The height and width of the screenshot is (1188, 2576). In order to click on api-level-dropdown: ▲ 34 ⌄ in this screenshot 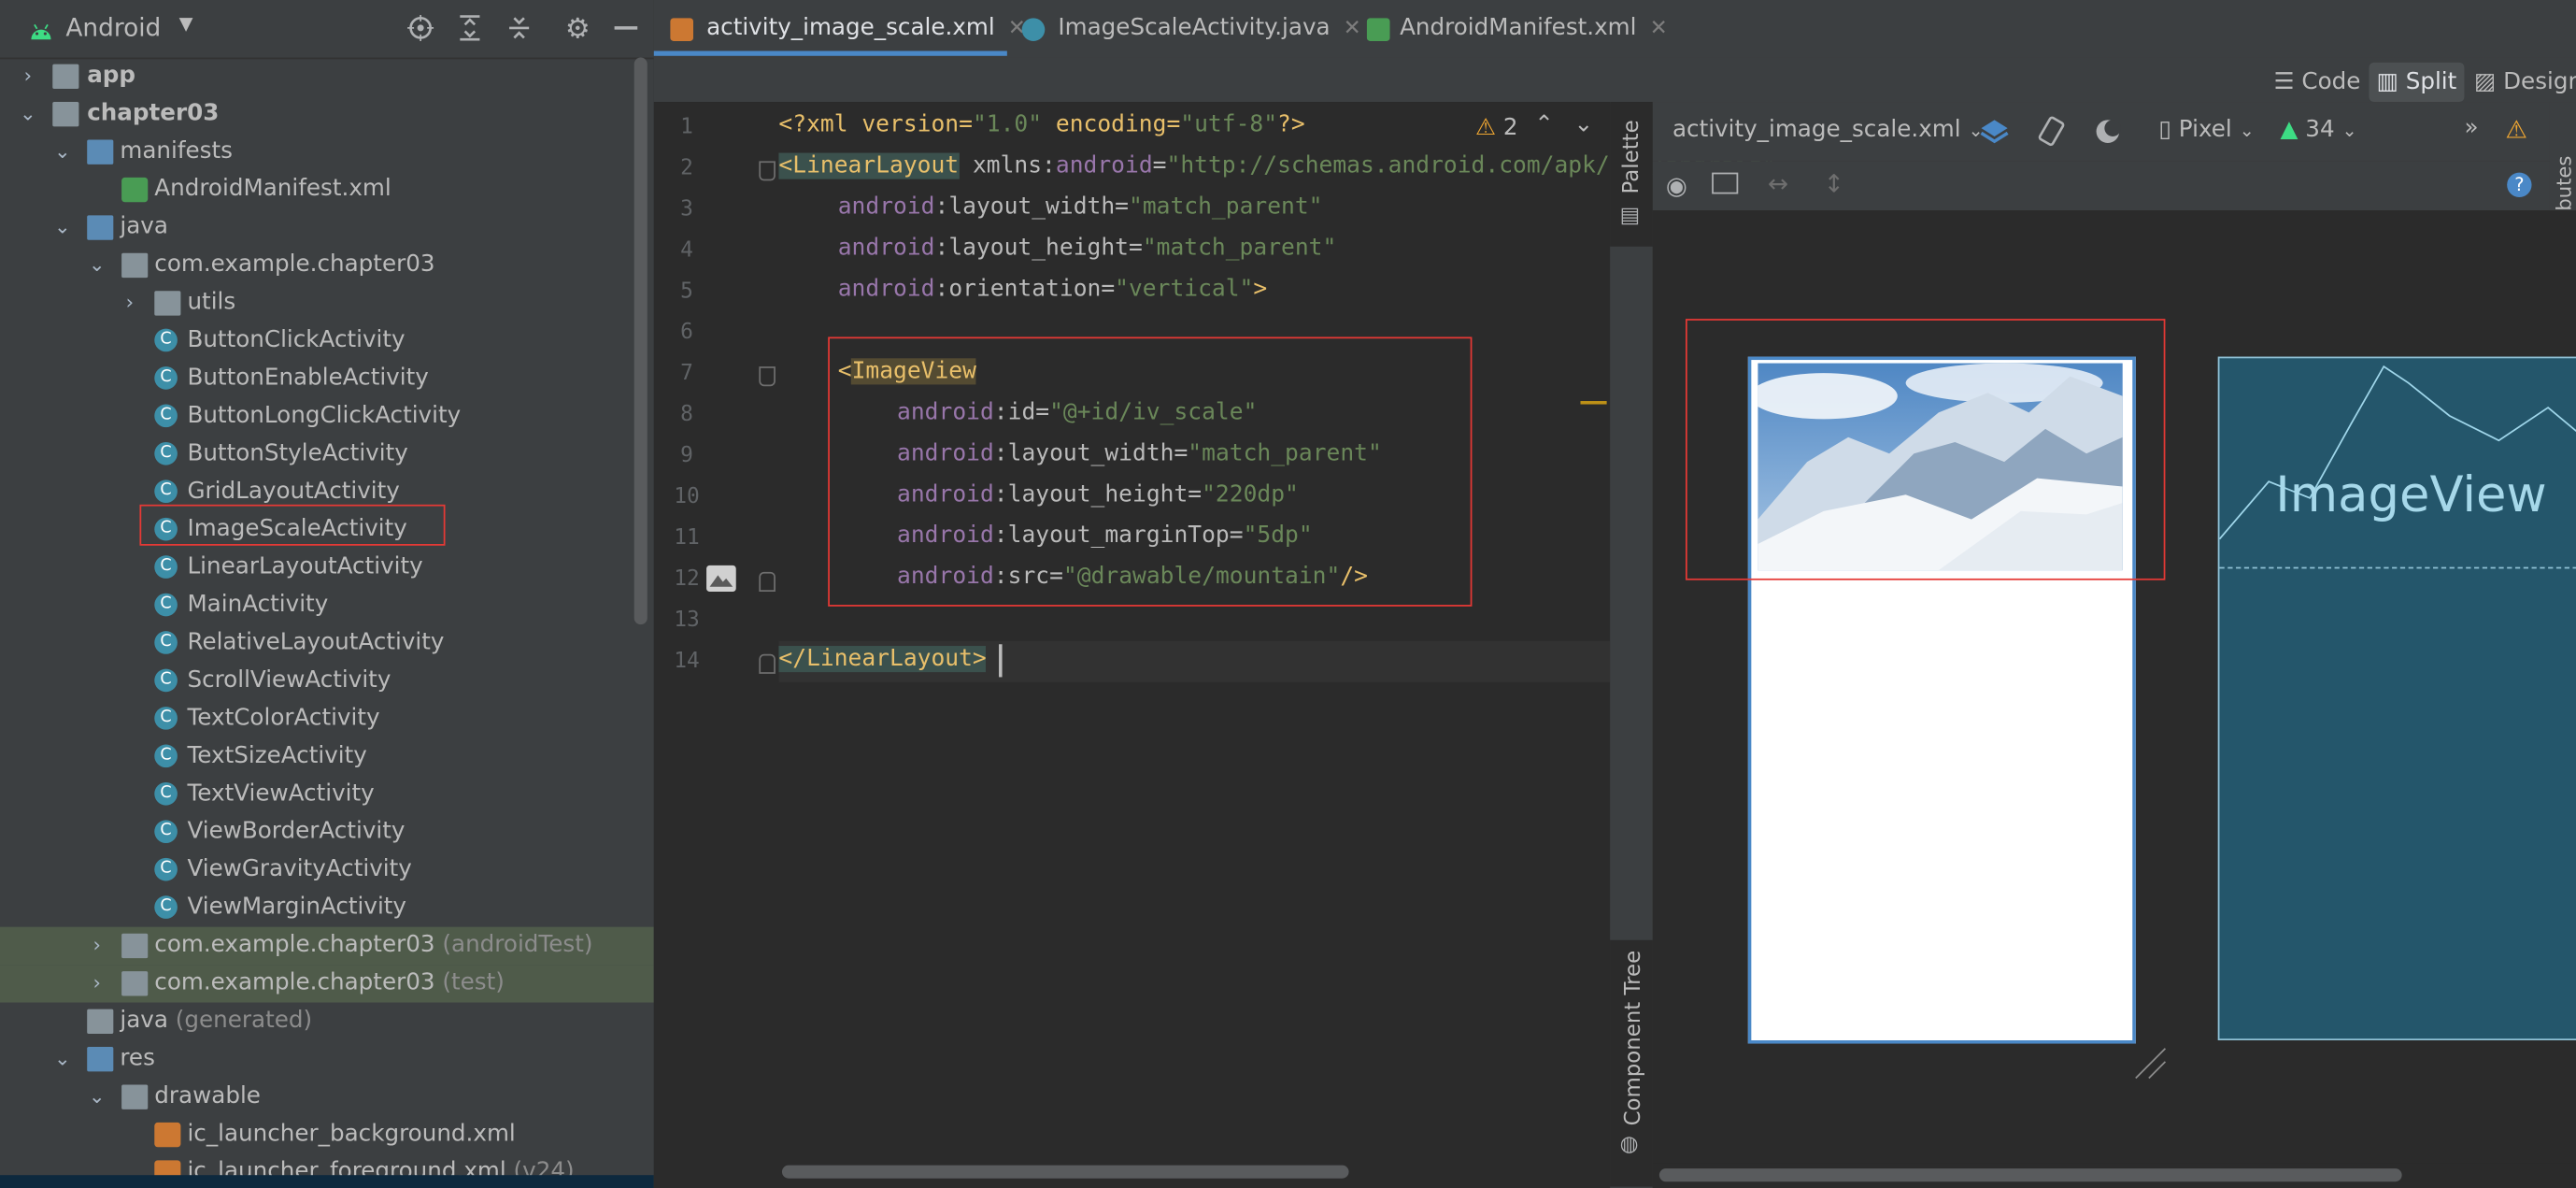, I will do `click(2319, 130)`.